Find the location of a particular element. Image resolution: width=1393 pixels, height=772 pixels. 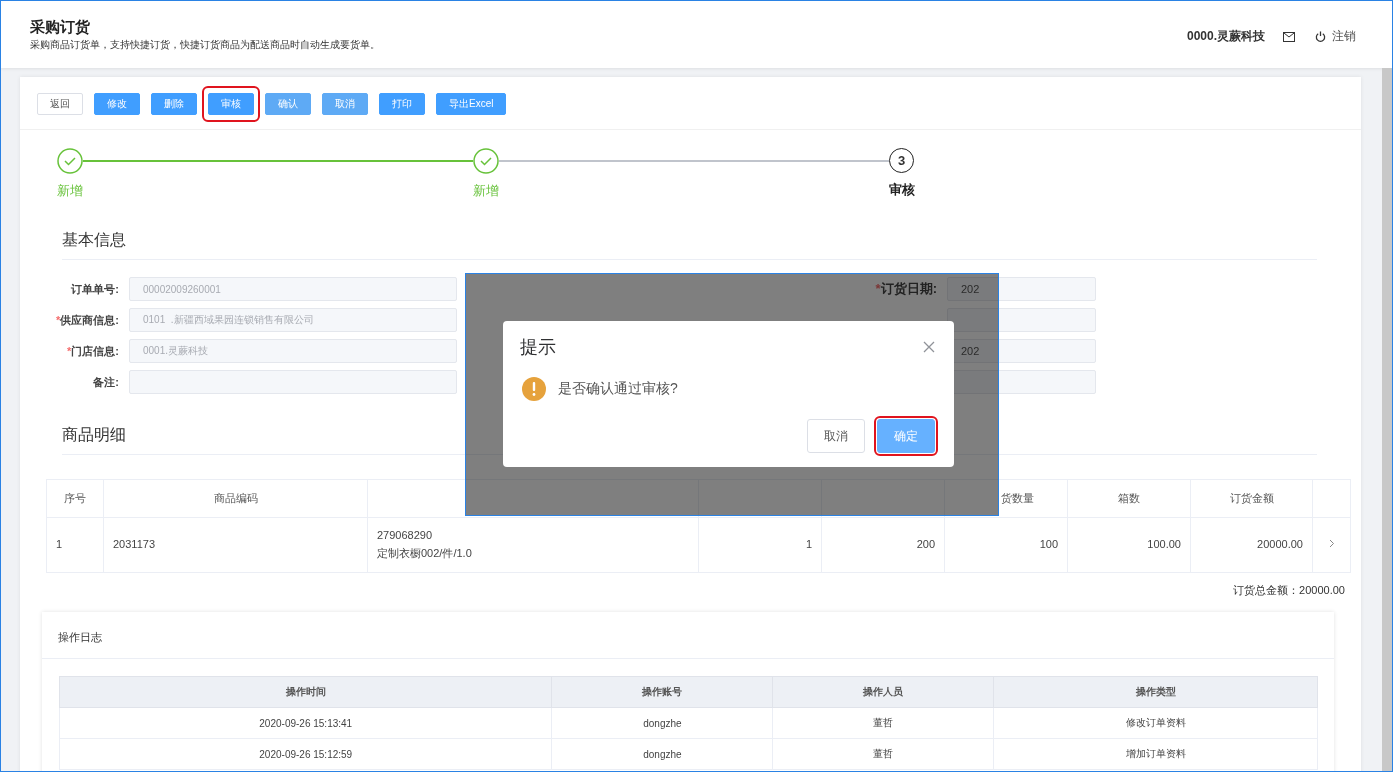

column-header: 箱数 is located at coordinates (1129, 498).